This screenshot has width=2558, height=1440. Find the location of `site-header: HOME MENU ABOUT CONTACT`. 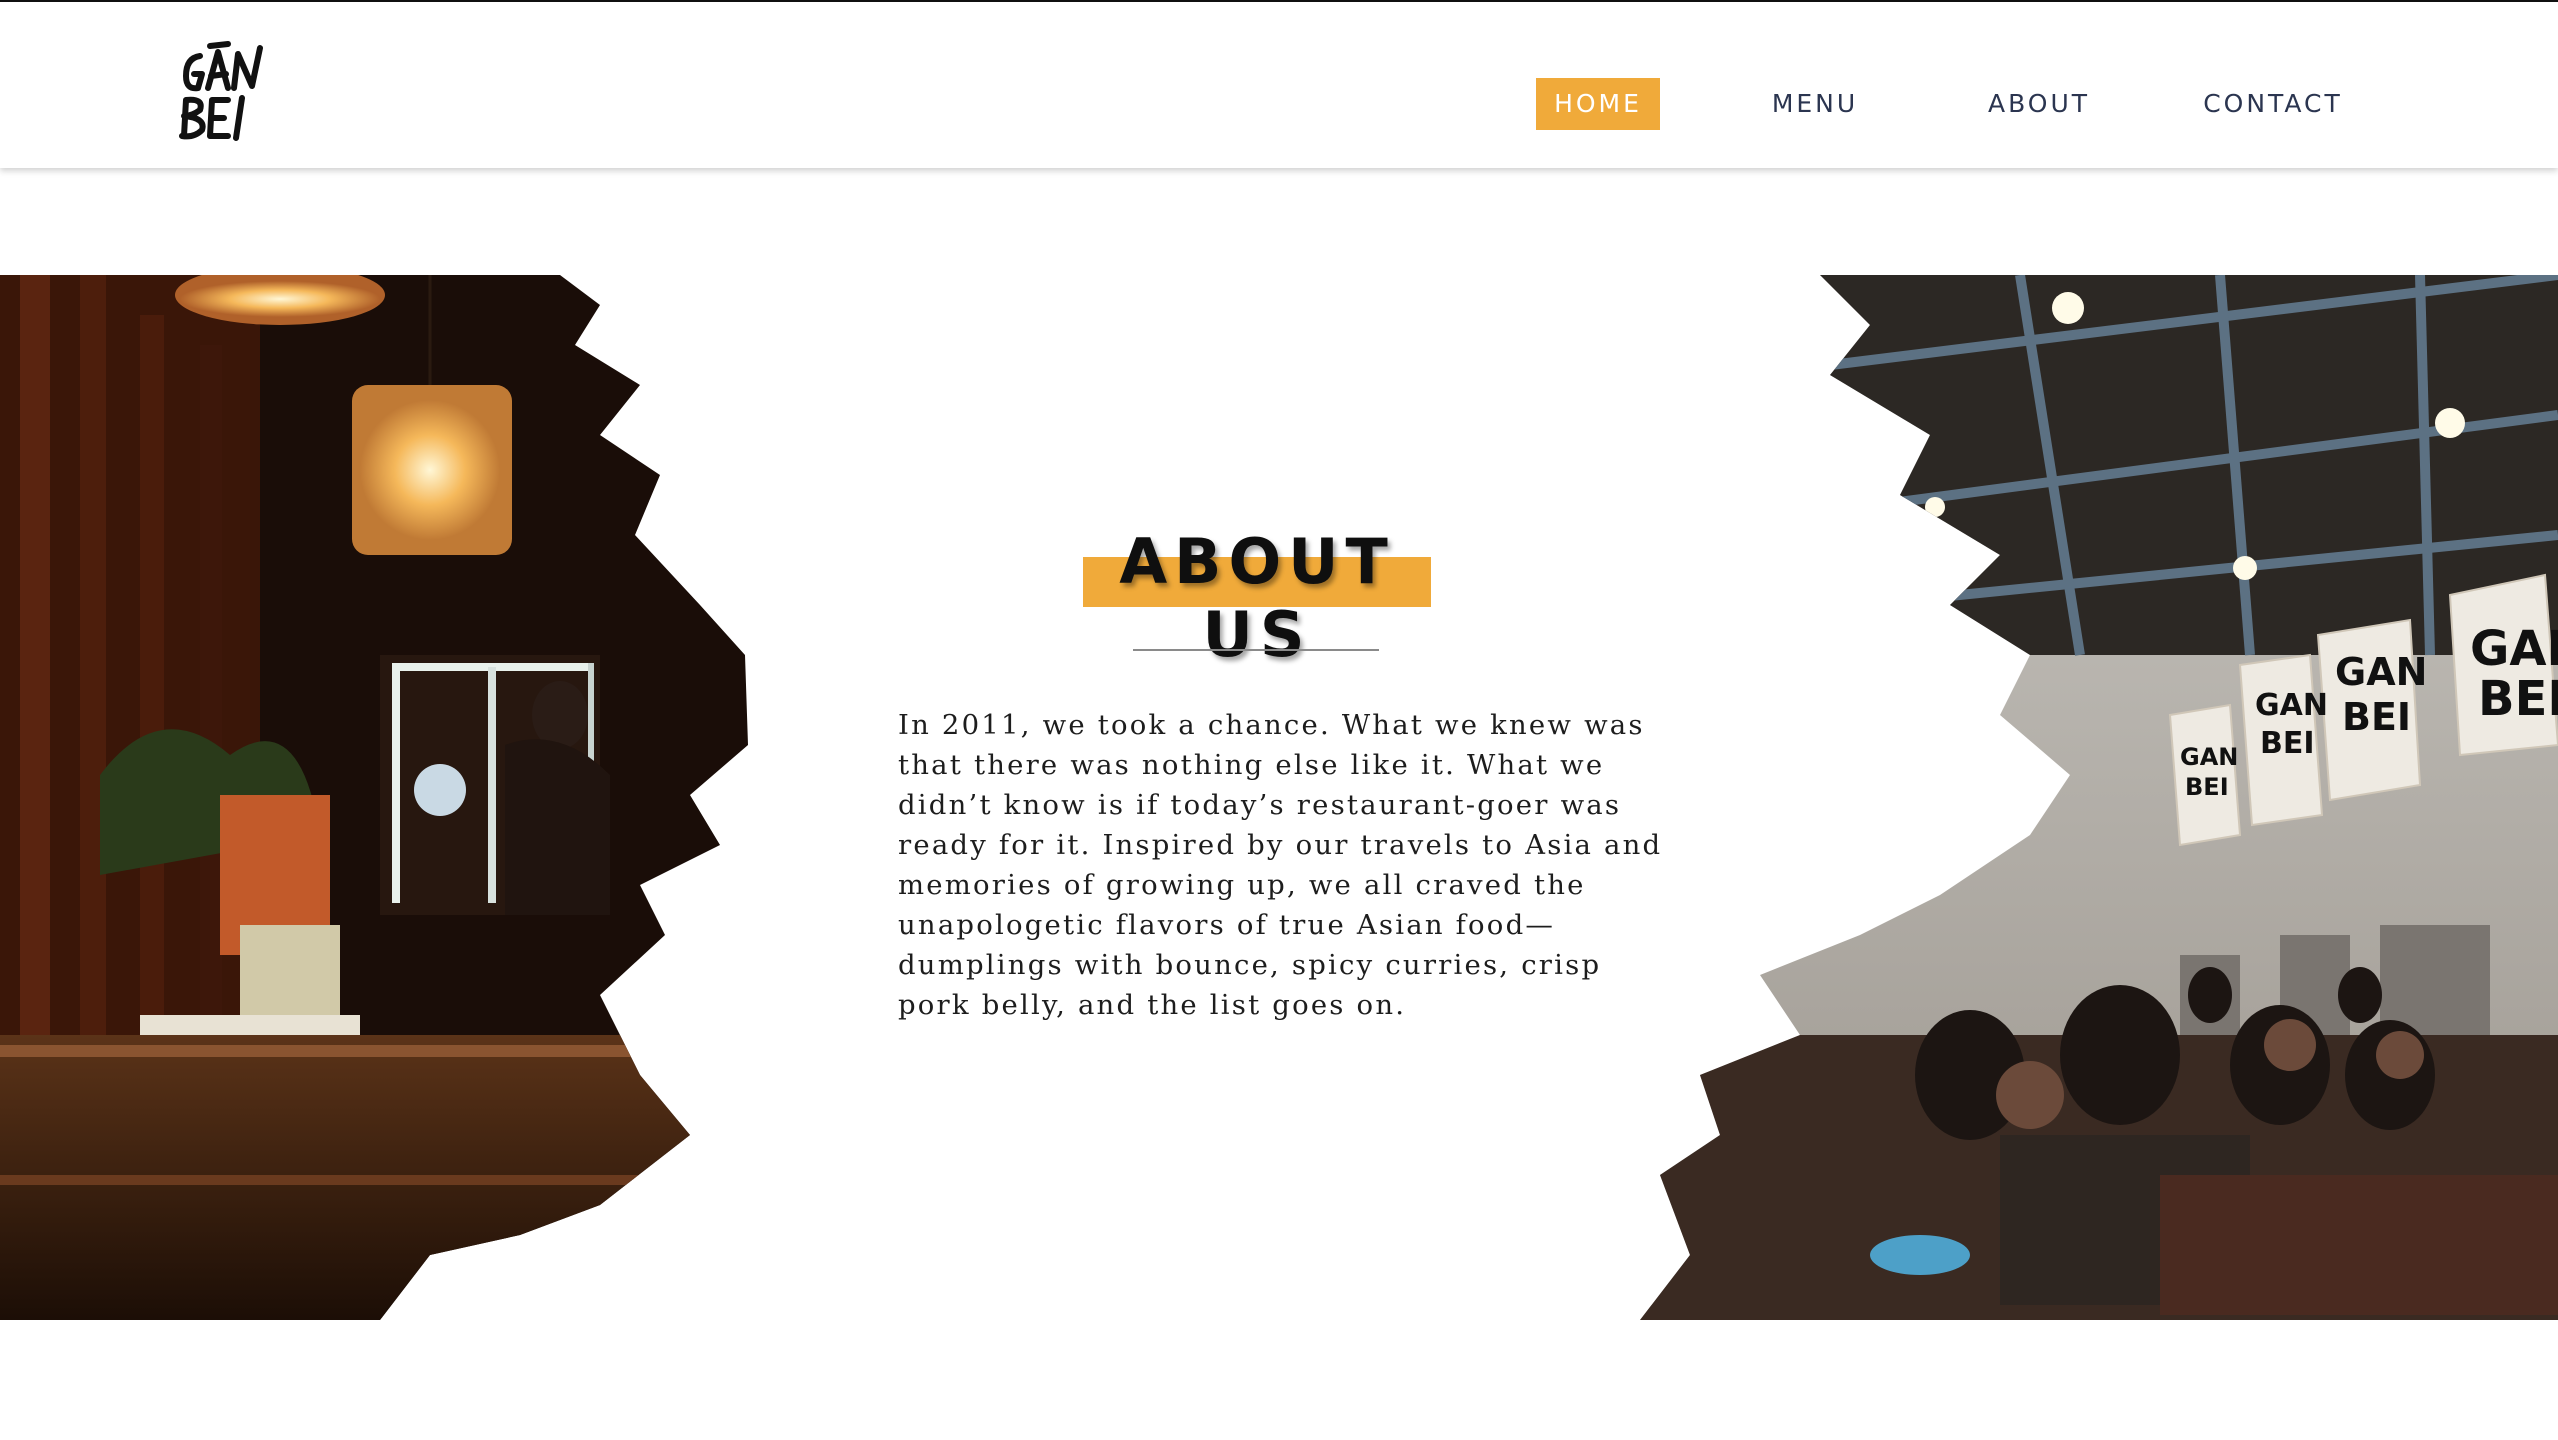

site-header: HOME MENU ABOUT CONTACT is located at coordinates (1279, 85).